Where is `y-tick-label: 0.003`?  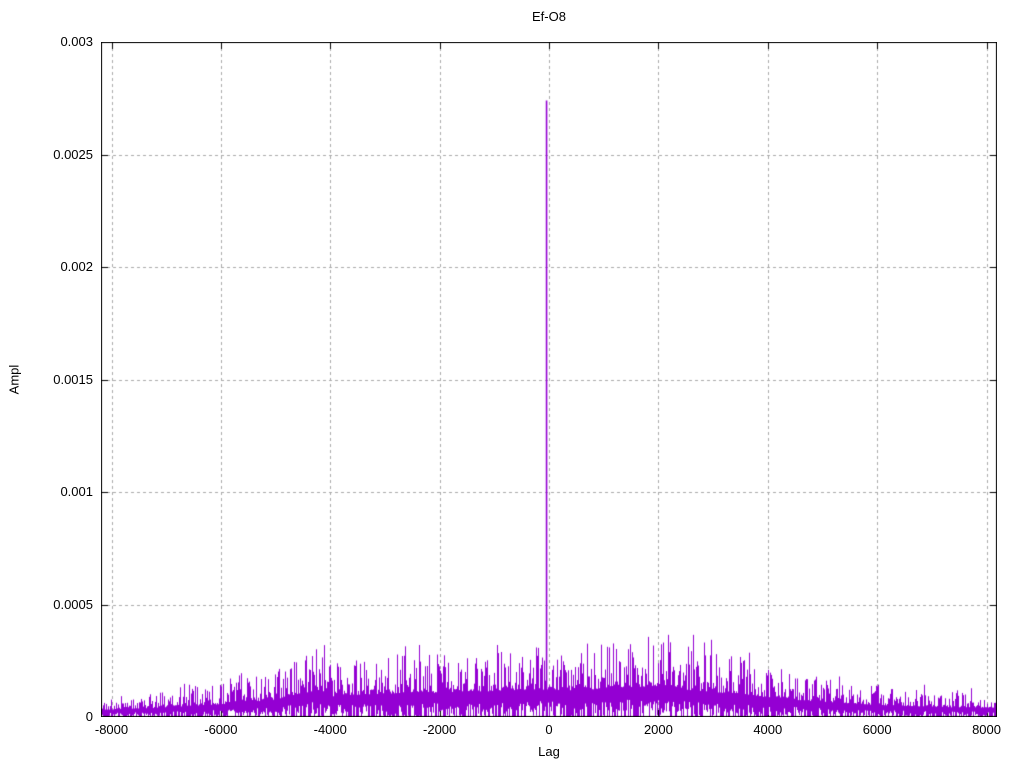
y-tick-label: 0.003 is located at coordinates (76, 41).